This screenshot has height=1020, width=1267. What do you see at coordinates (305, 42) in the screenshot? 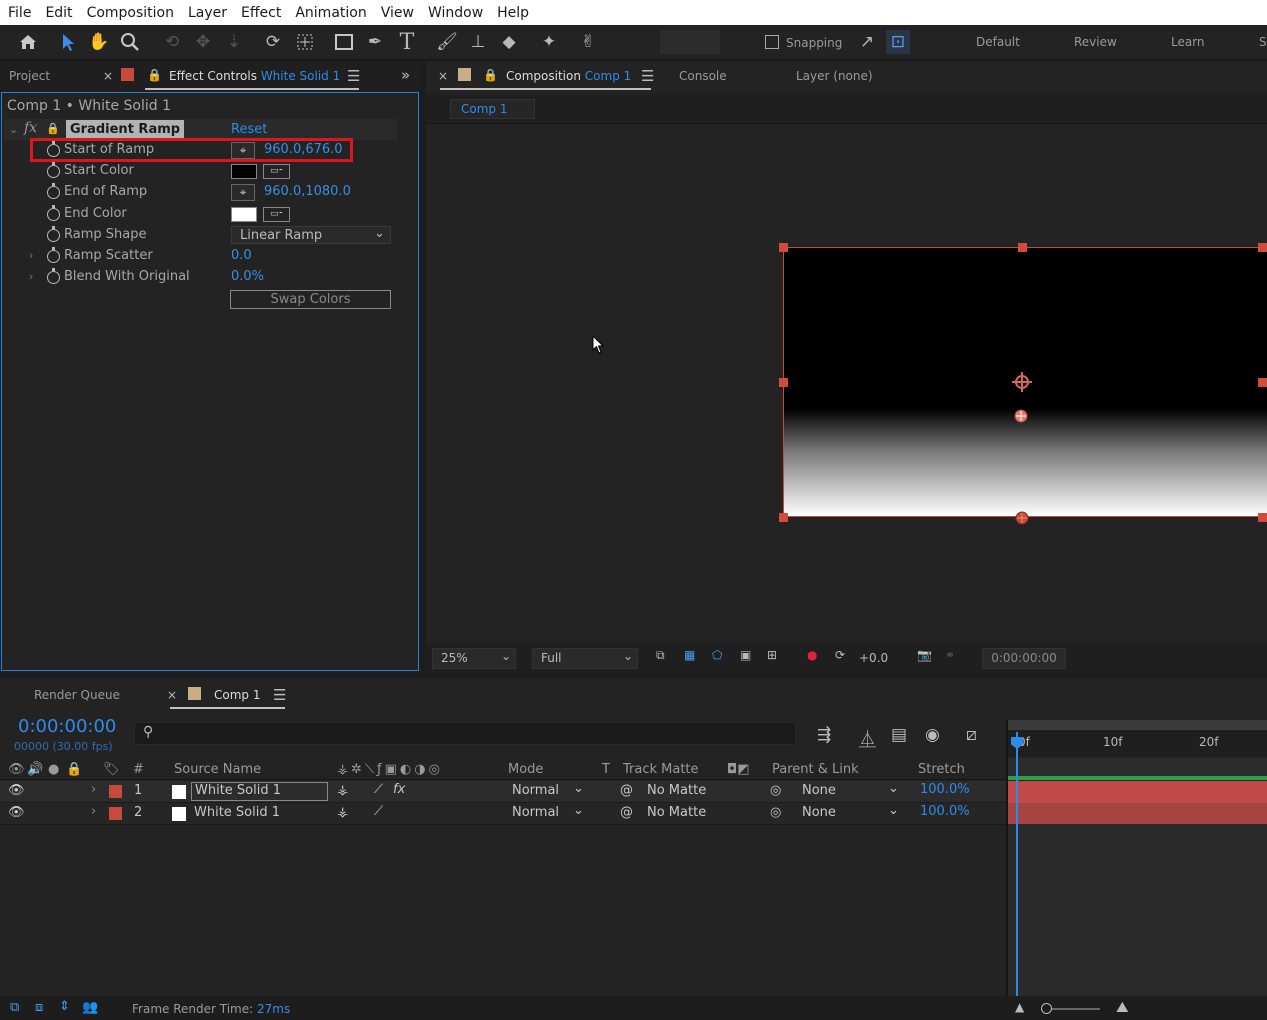
I see `pan-behind-tool-icon` at bounding box center [305, 42].